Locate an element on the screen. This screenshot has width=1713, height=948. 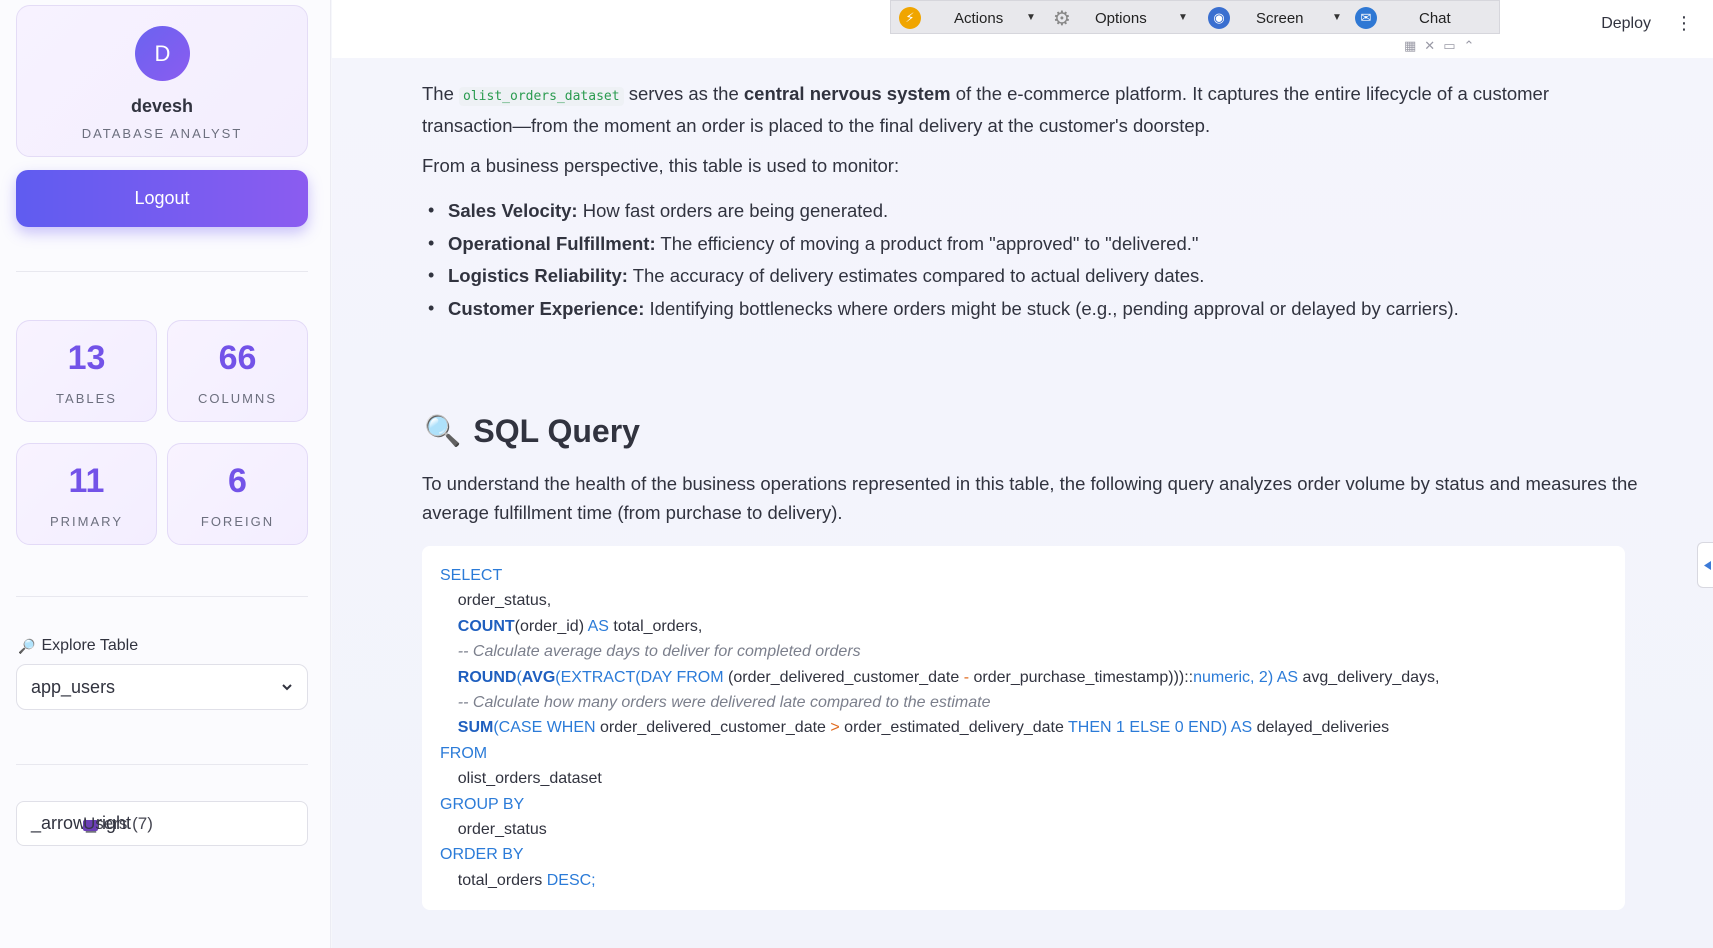
code-token: ) is located at coordinates (1226, 728).